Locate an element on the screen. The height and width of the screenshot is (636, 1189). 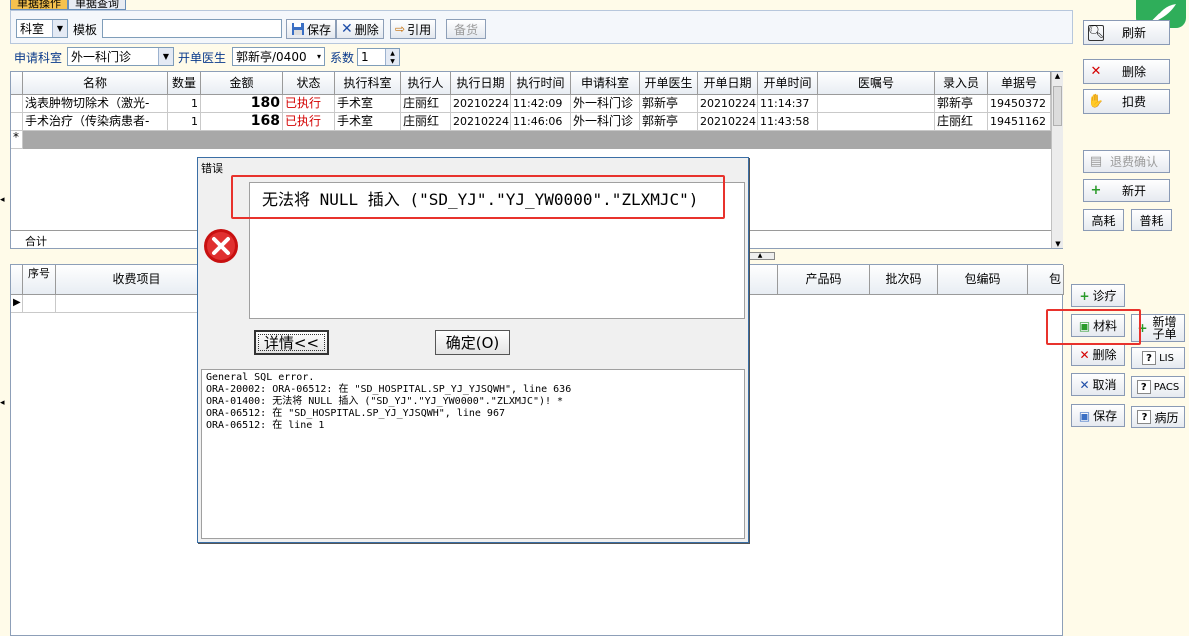
tab-order-query: 单据查询 is located at coordinates (97, 5).